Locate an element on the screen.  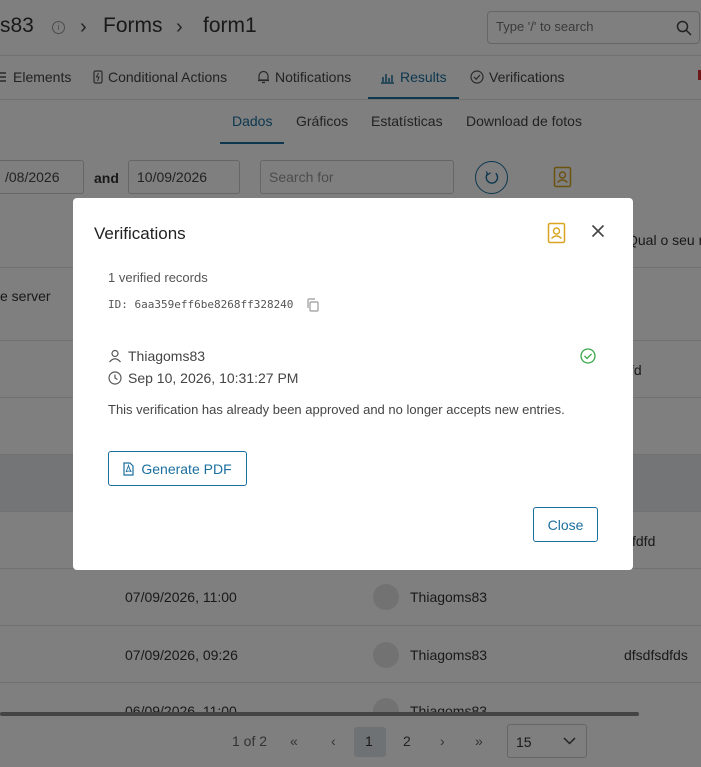
close-button: Close is located at coordinates (565, 524).